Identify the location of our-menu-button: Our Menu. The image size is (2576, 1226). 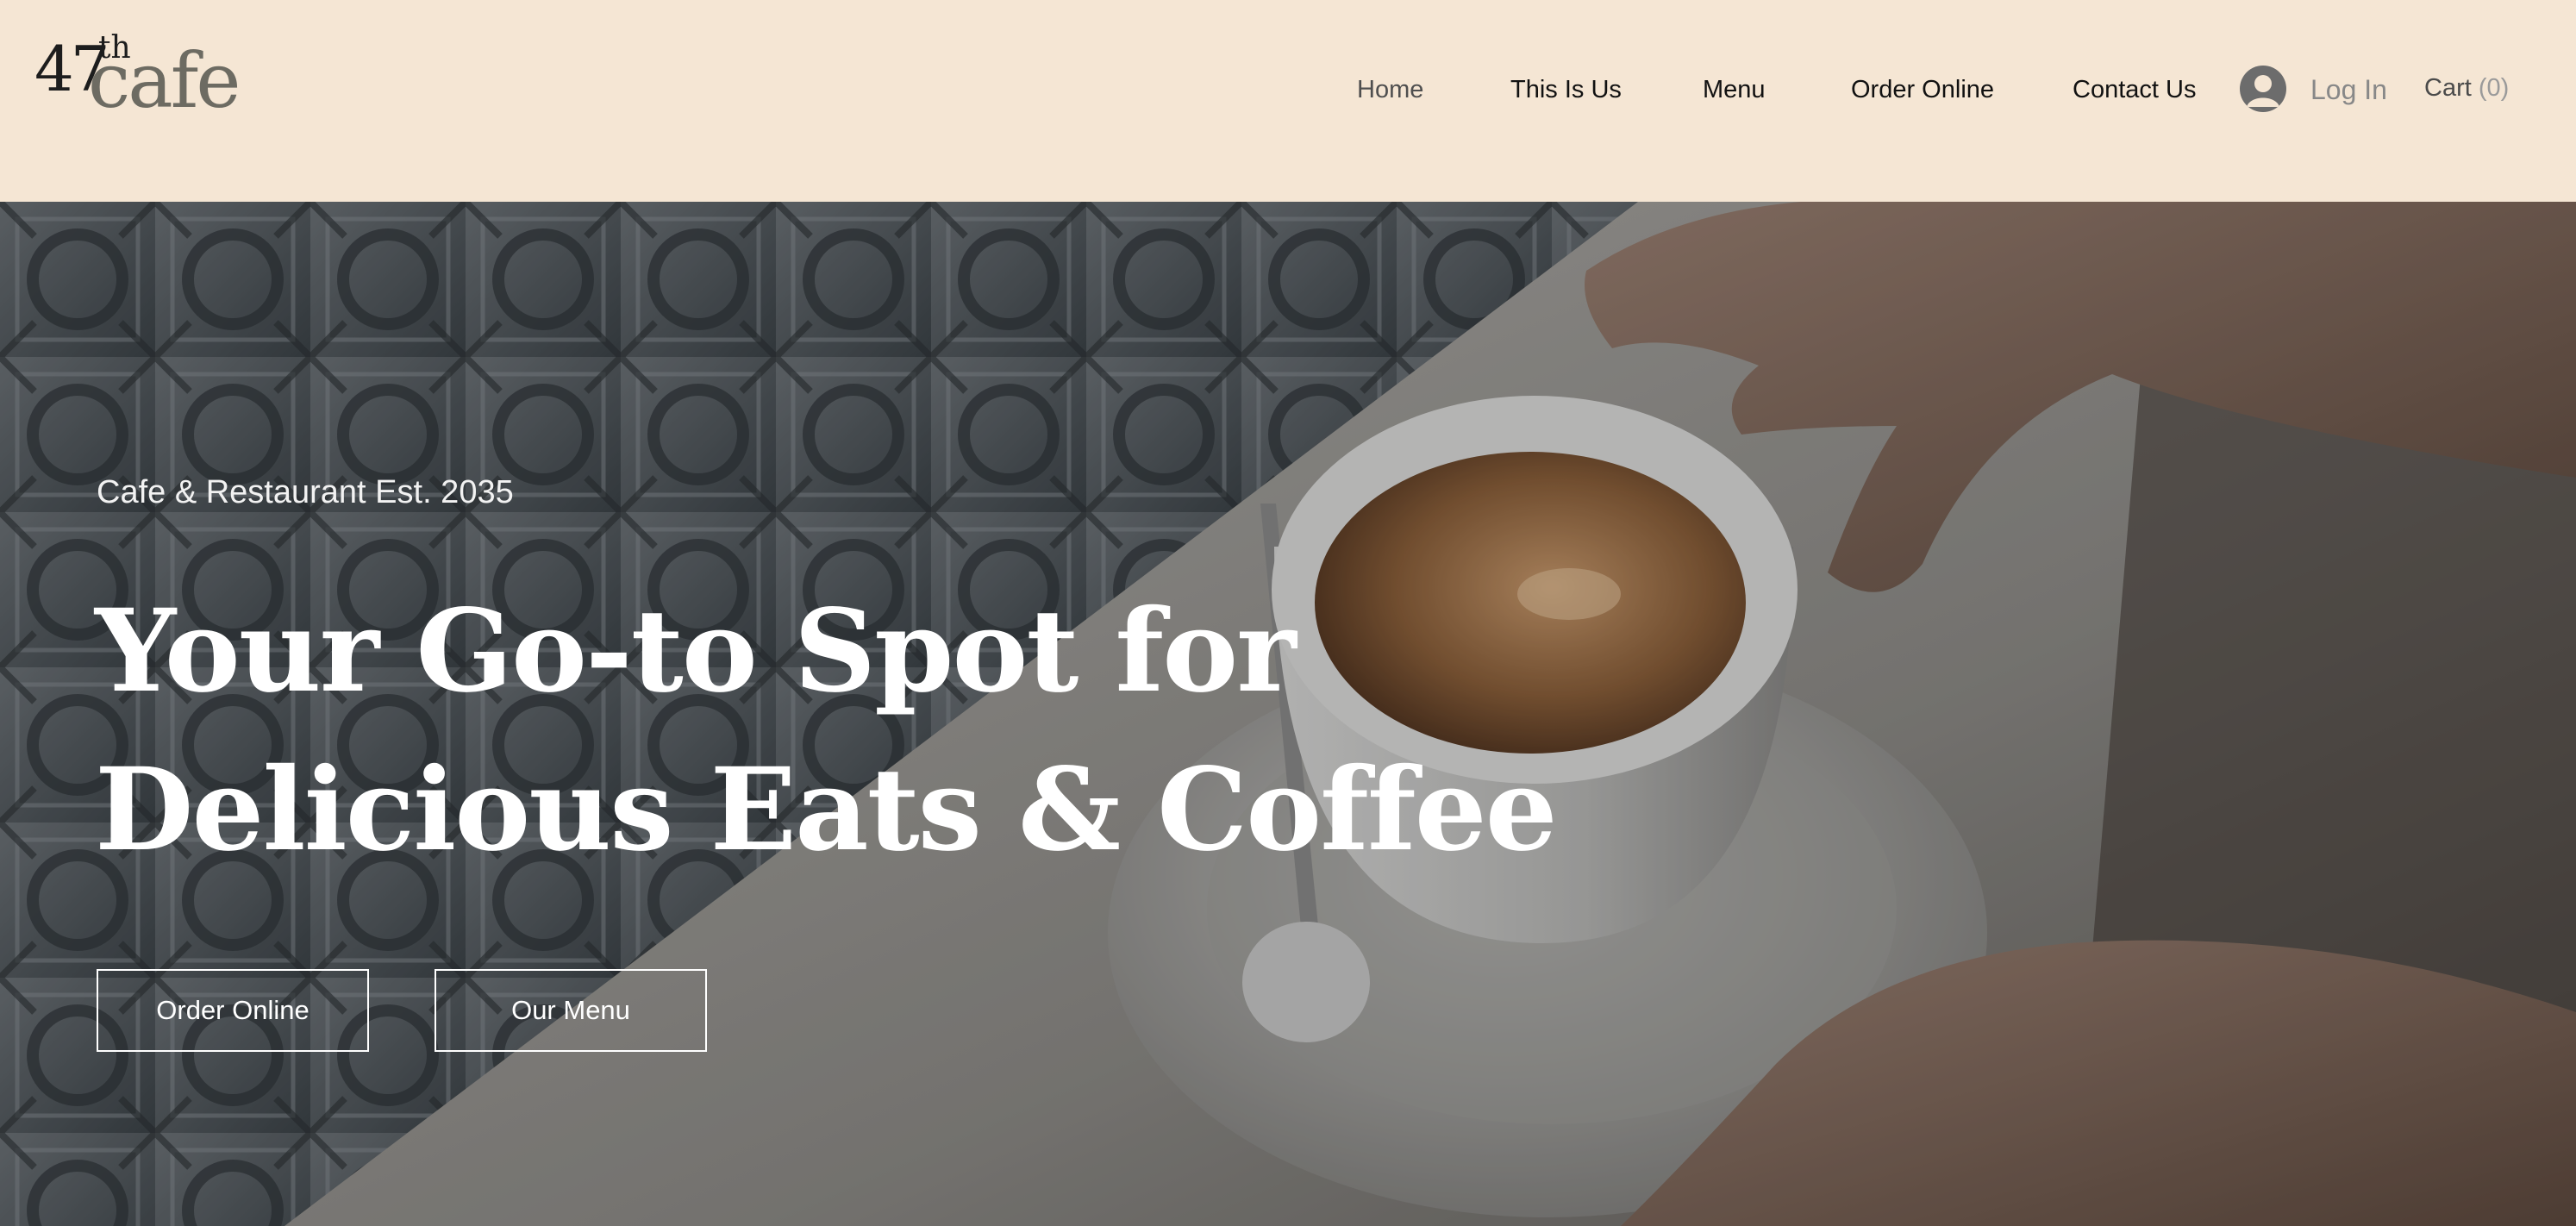
(571, 1010).